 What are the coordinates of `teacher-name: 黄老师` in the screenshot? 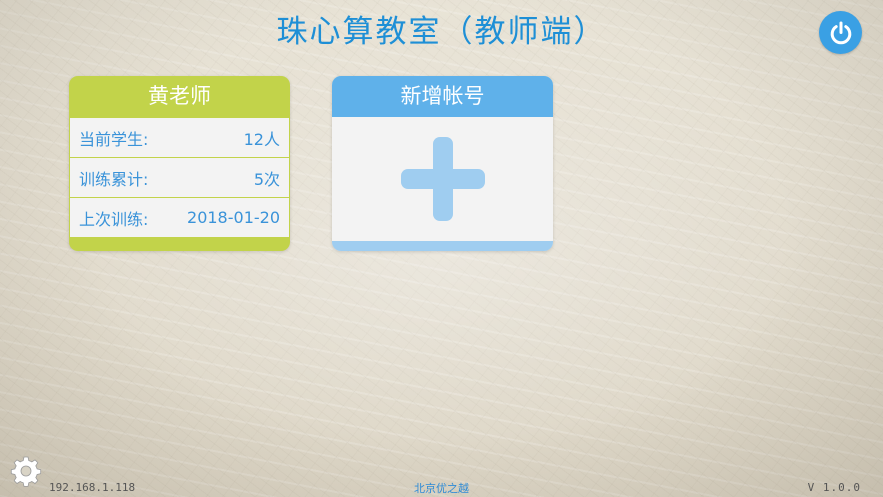 It's located at (179, 96).